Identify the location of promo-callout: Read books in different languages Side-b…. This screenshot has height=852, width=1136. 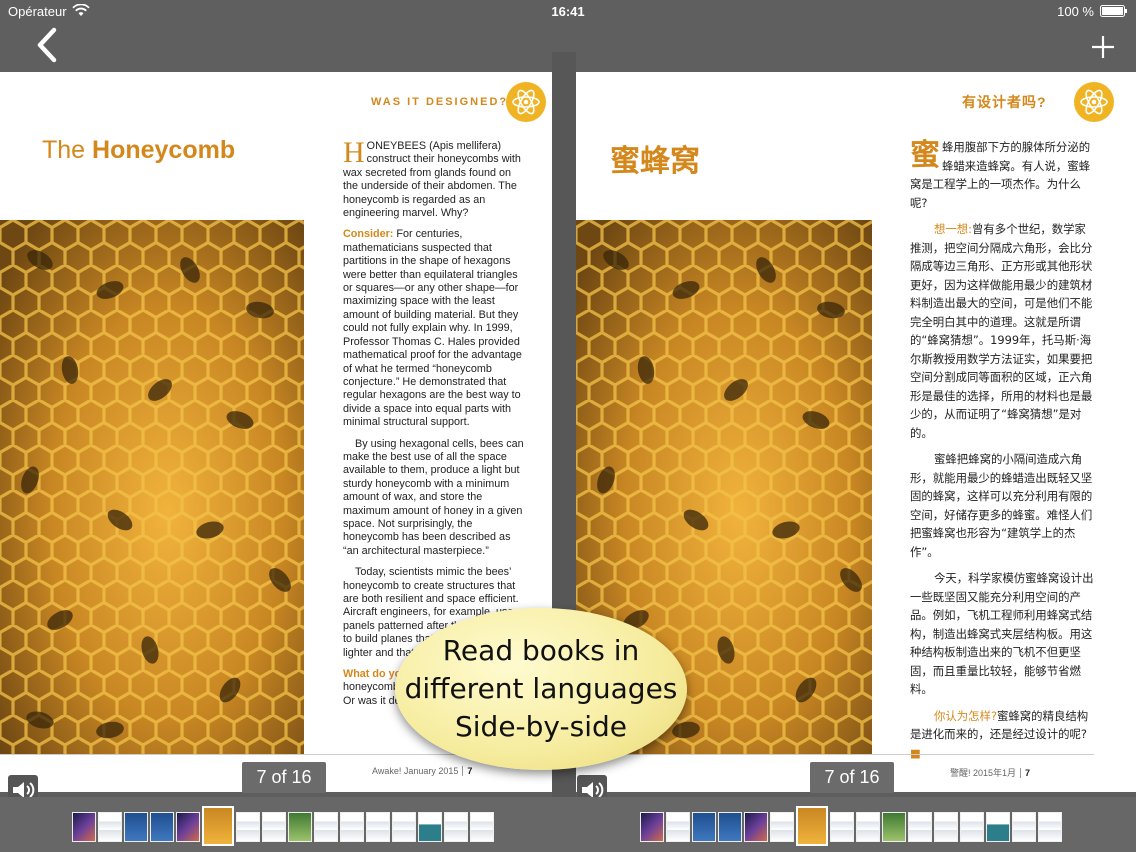
(541, 689).